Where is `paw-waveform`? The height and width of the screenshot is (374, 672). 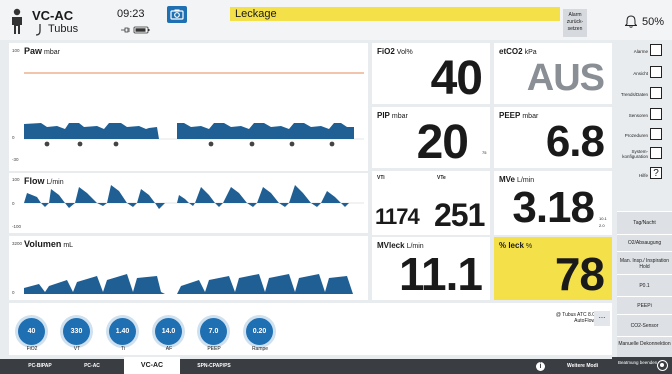
paw-waveform is located at coordinates (194, 109).